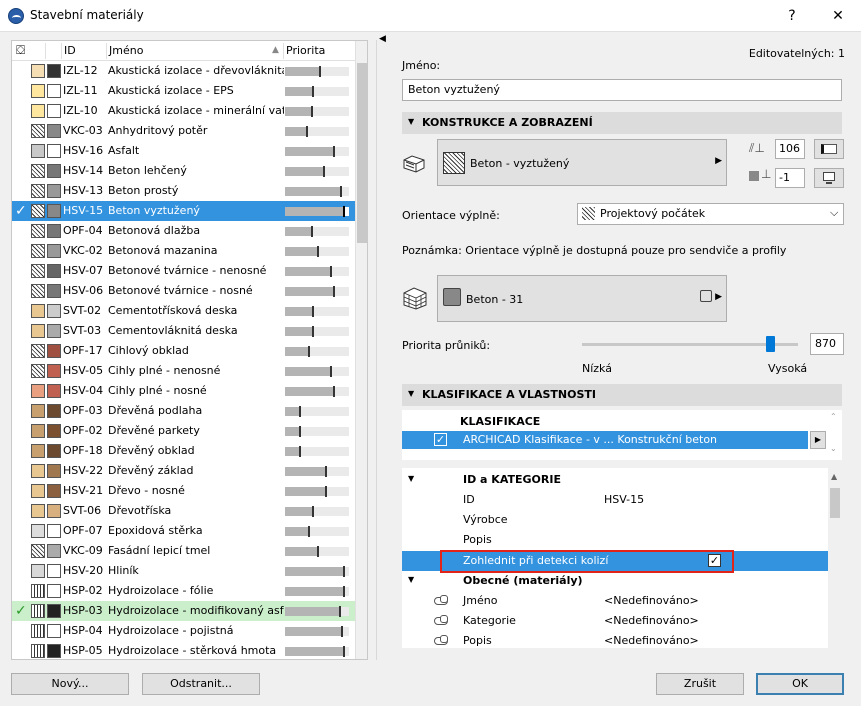 The width and height of the screenshot is (861, 706). I want to click on property-row: Popis, so click(615, 540).